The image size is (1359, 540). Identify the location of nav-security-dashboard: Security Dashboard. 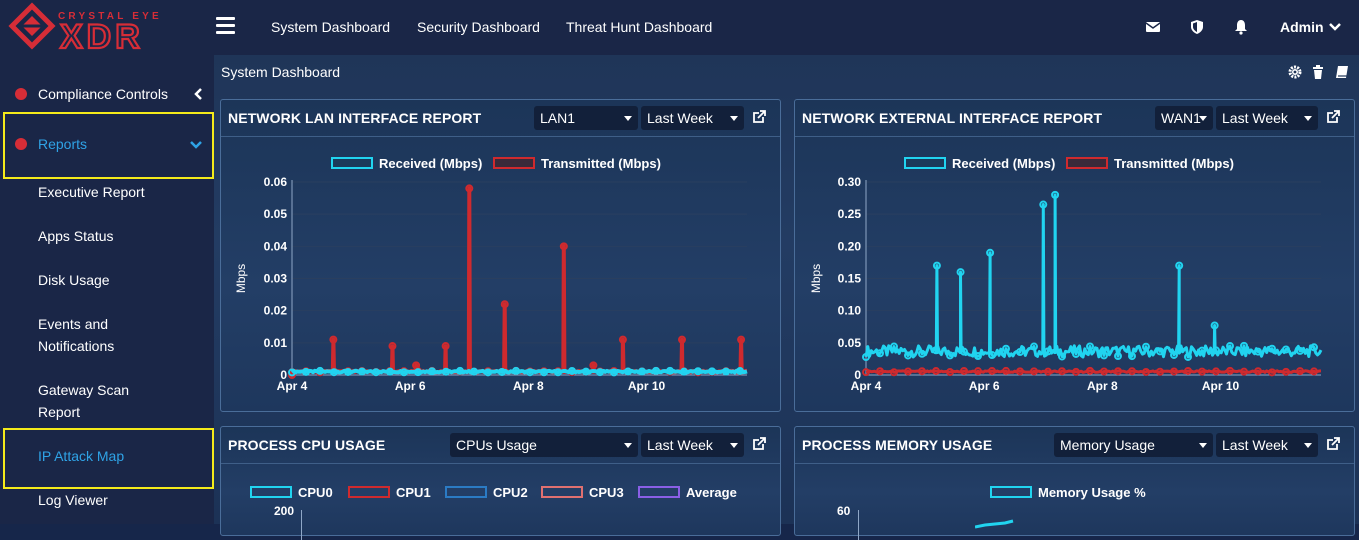
(478, 27).